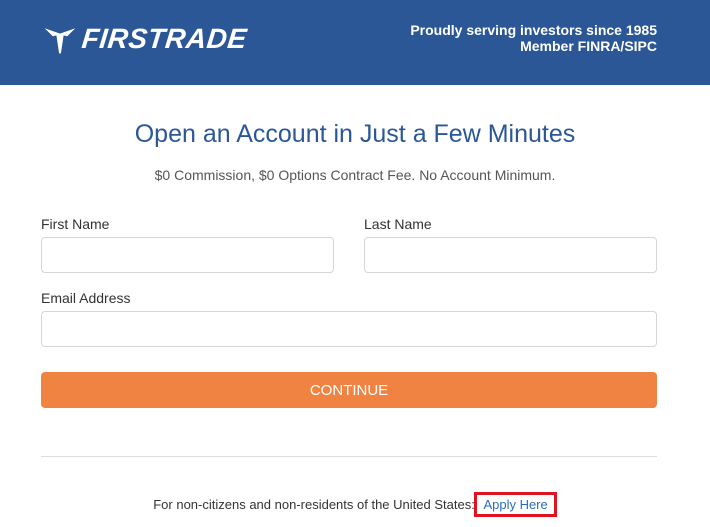  I want to click on firstrade-logo: FIRSTRADE, so click(145, 39).